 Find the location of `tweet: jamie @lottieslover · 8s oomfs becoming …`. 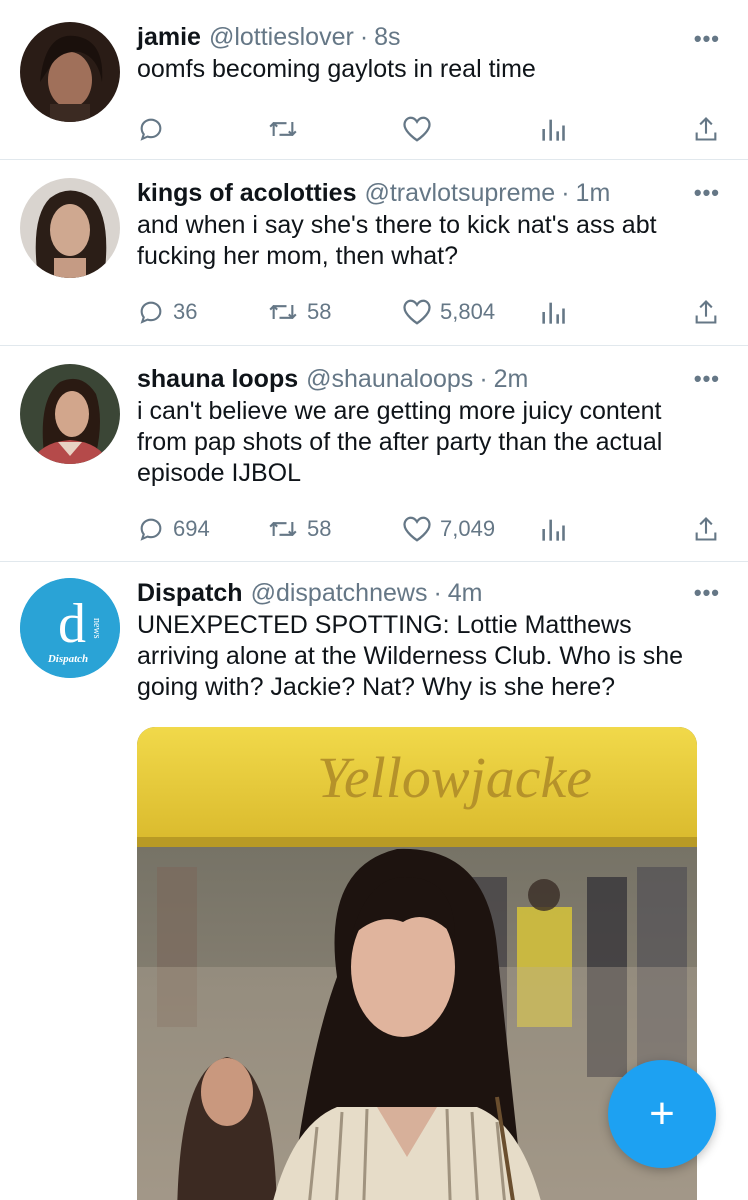

tweet: jamie @lottieslover · 8s oomfs becoming … is located at coordinates (374, 80).